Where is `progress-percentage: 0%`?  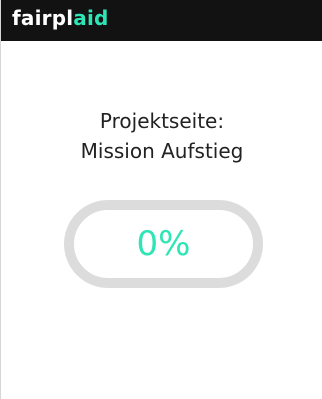 progress-percentage: 0% is located at coordinates (163, 244).